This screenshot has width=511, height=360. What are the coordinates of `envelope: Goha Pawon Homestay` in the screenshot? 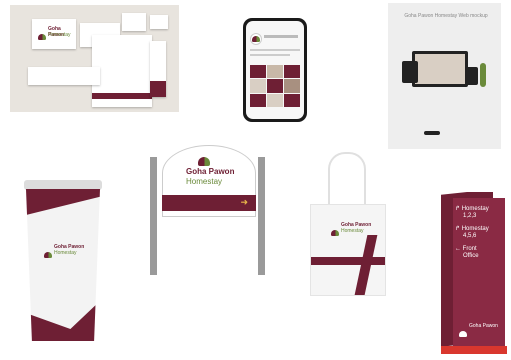 It's located at (64, 76).